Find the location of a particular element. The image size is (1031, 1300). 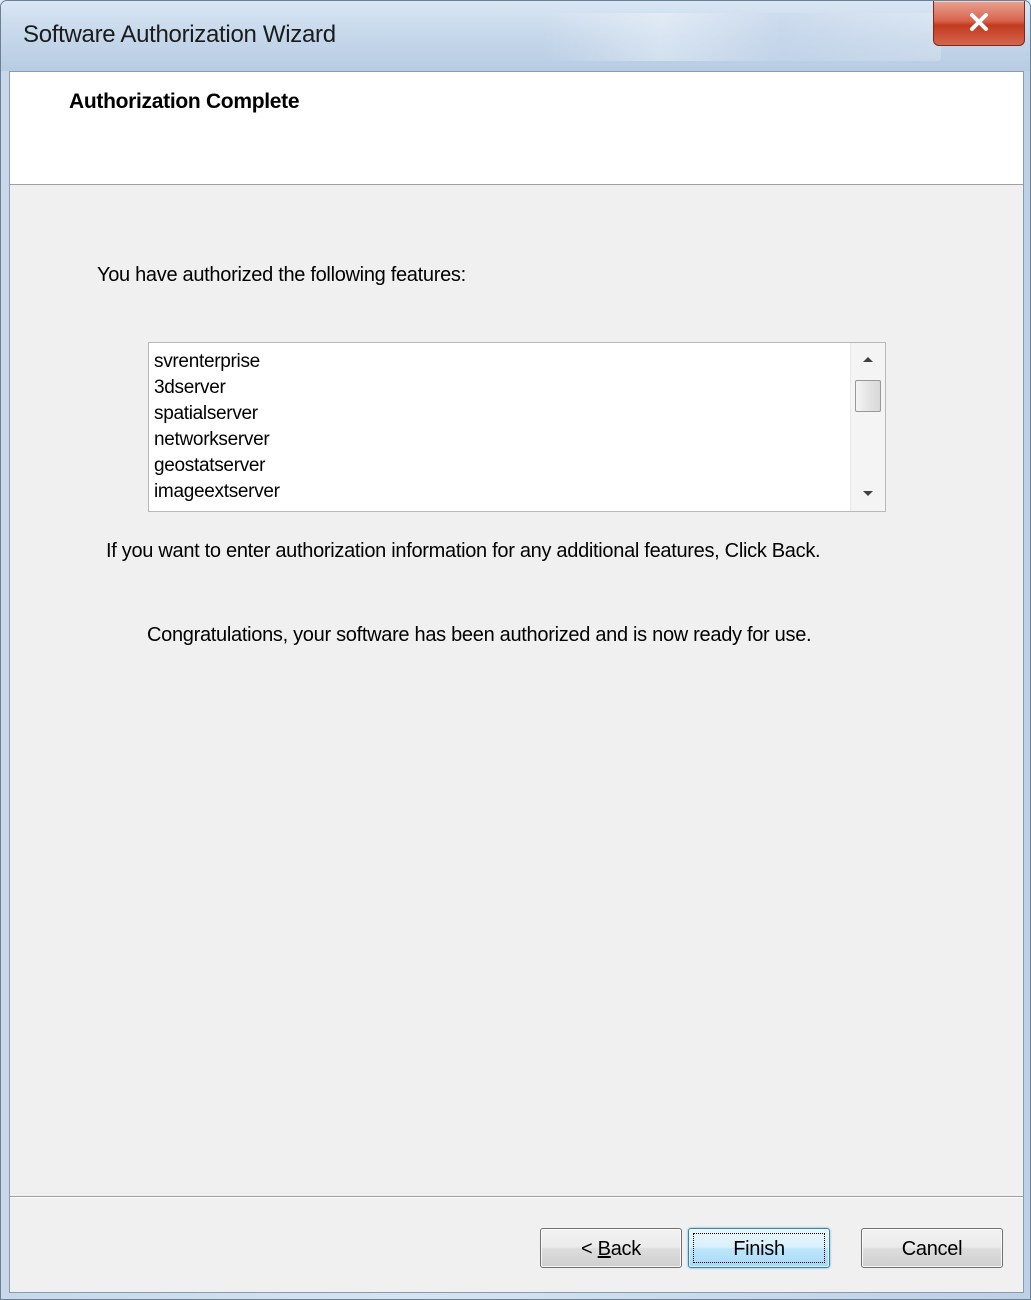

close-button is located at coordinates (979, 23).